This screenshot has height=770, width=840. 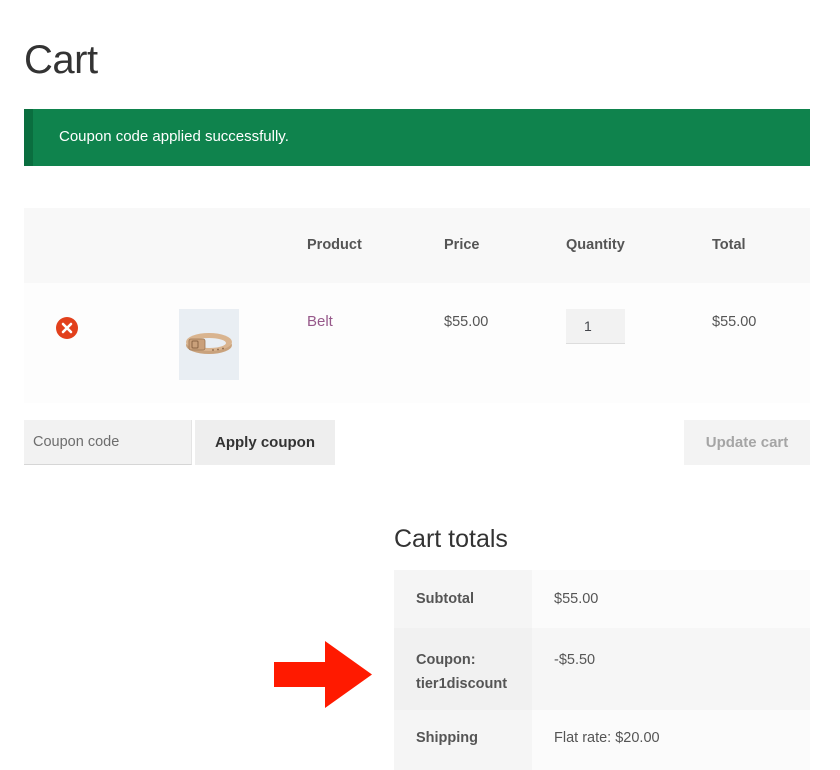 I want to click on coupon-label: Coupon: tier1discount, so click(x=463, y=669).